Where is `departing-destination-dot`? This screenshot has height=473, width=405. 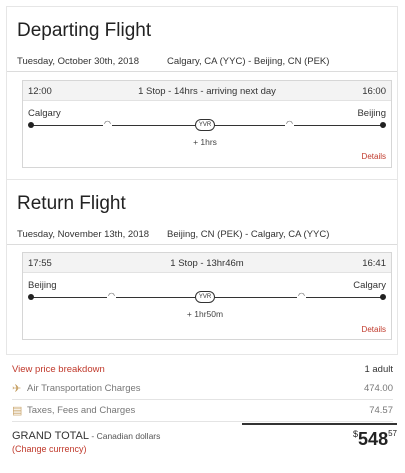 departing-destination-dot is located at coordinates (383, 125).